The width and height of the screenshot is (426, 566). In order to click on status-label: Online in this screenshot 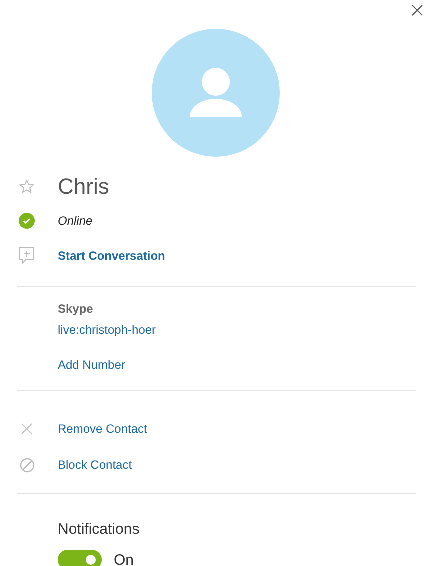, I will do `click(75, 221)`.